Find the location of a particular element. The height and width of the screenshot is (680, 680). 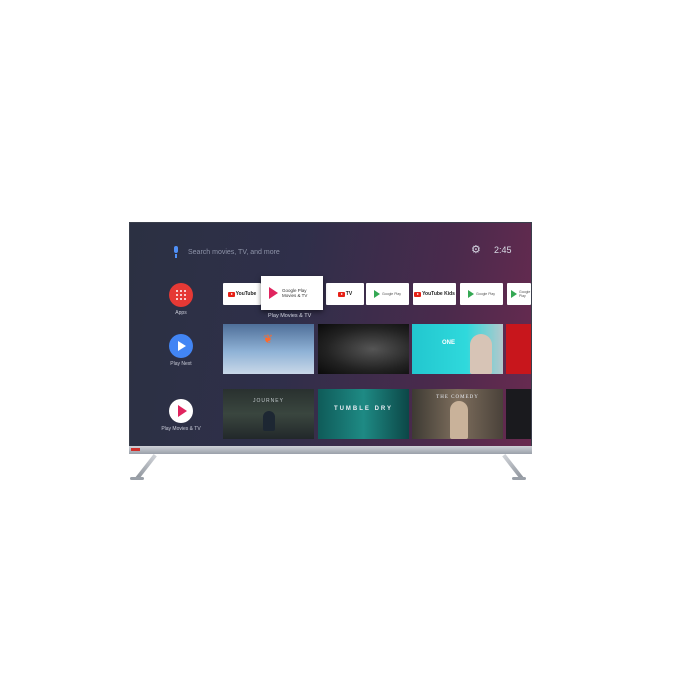

app-tile-youtube: YouTube is located at coordinates (242, 294).